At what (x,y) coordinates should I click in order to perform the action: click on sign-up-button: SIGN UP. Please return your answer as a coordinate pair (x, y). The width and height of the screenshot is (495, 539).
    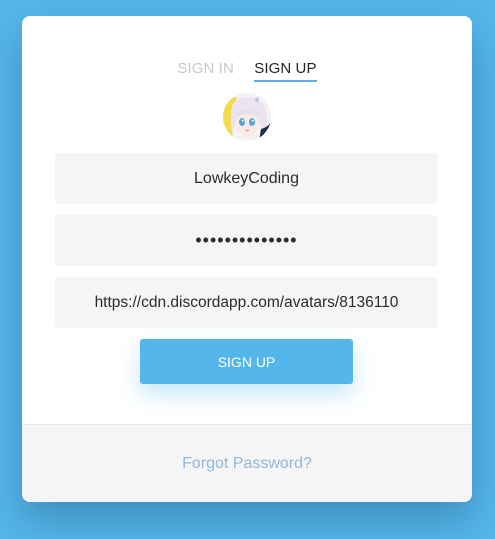
    Looking at the image, I should click on (246, 361).